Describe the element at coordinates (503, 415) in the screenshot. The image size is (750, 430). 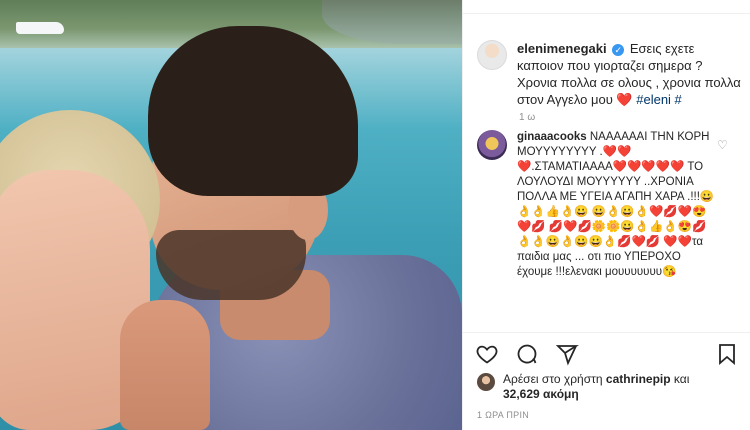
I see `post-timestamp: 1 ΩΡΑ ΠΡΙΝ` at that location.